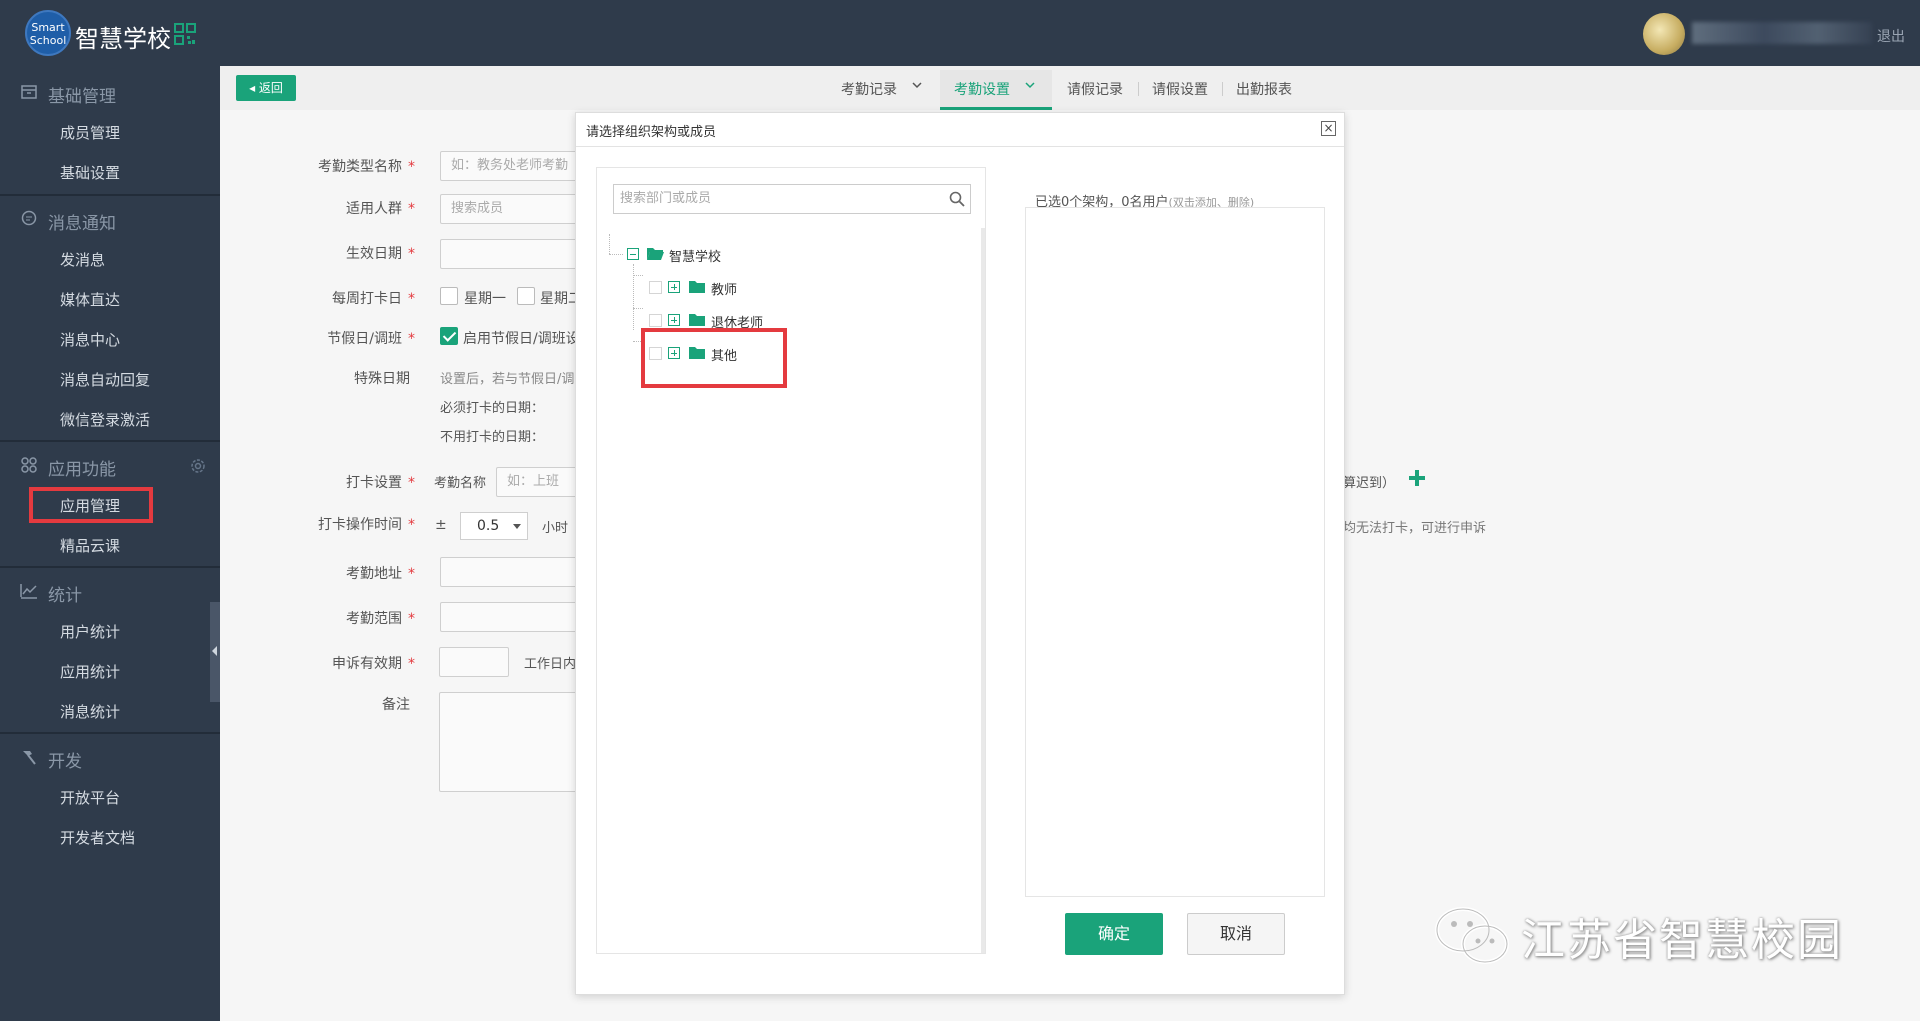 The width and height of the screenshot is (1920, 1021). Describe the element at coordinates (510, 617) in the screenshot. I see `range-input` at that location.